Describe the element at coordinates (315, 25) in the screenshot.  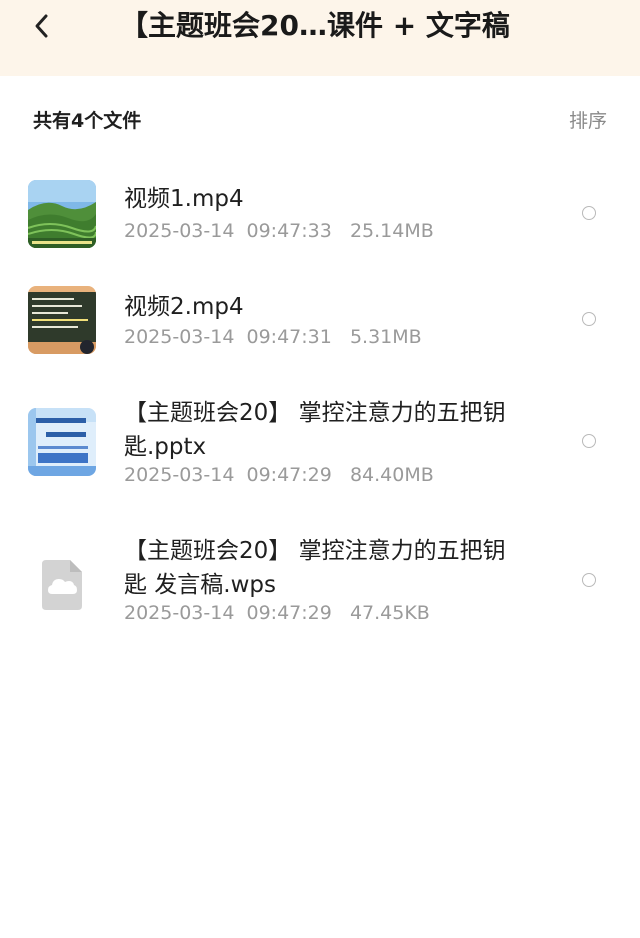
I see `page-title: 【主题班会20…课件 + 文字稿` at that location.